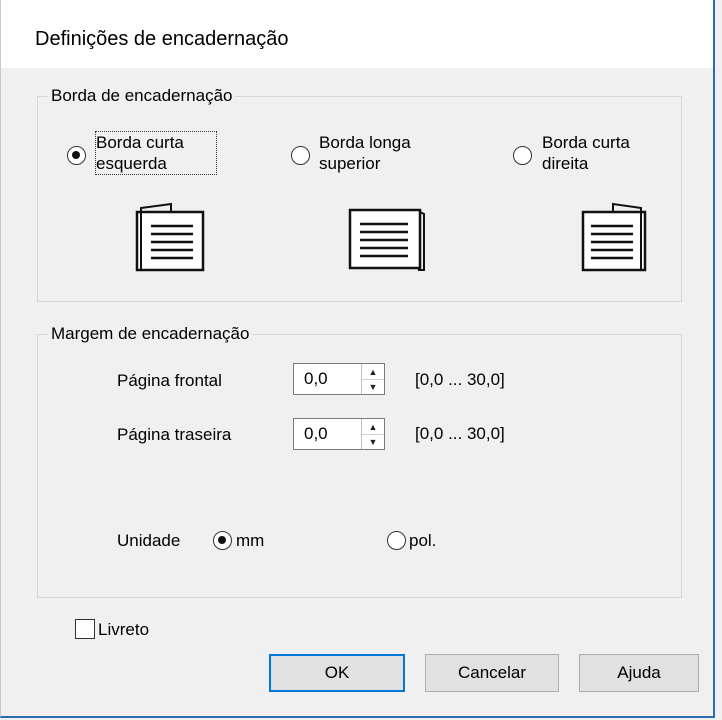 The height and width of the screenshot is (720, 722). Describe the element at coordinates (222, 540) in the screenshot. I see `radio-unit-mm` at that location.